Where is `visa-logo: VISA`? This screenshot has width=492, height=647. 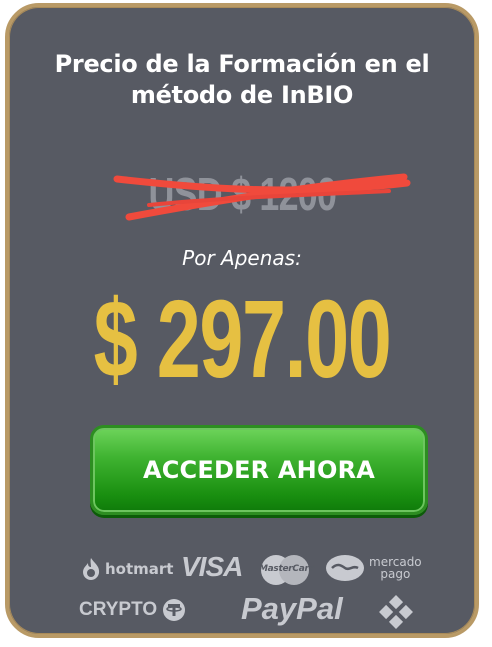 visa-logo: VISA is located at coordinates (212, 566).